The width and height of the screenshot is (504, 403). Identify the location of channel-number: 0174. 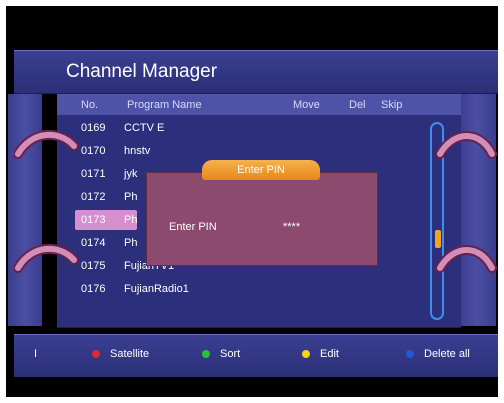
(93, 243).